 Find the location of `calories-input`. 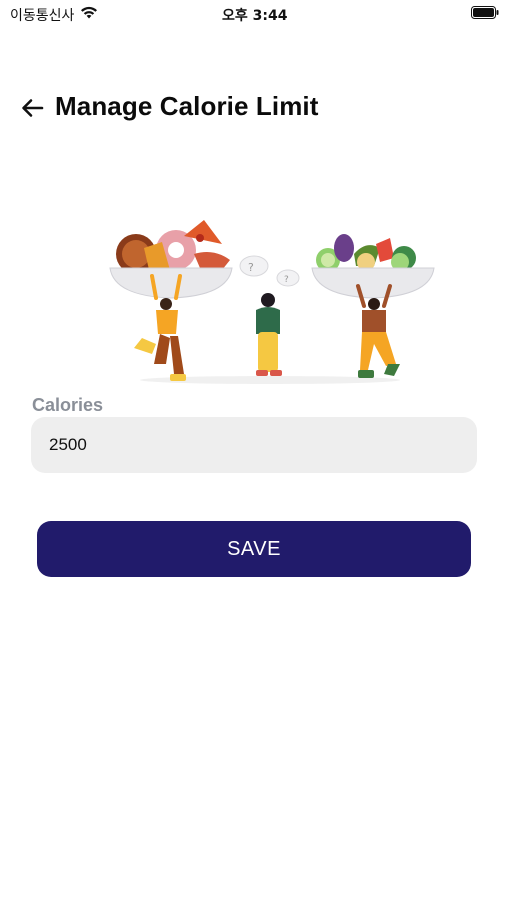

calories-input is located at coordinates (254, 445).